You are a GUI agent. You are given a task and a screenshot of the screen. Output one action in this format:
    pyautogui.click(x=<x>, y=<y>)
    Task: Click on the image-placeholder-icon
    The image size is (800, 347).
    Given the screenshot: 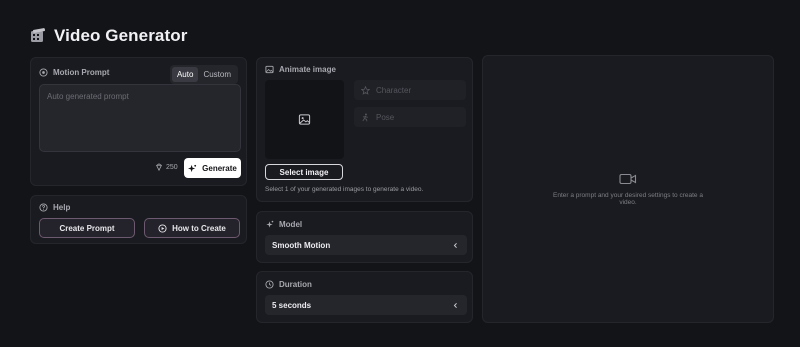 What is the action you would take?
    pyautogui.click(x=304, y=119)
    